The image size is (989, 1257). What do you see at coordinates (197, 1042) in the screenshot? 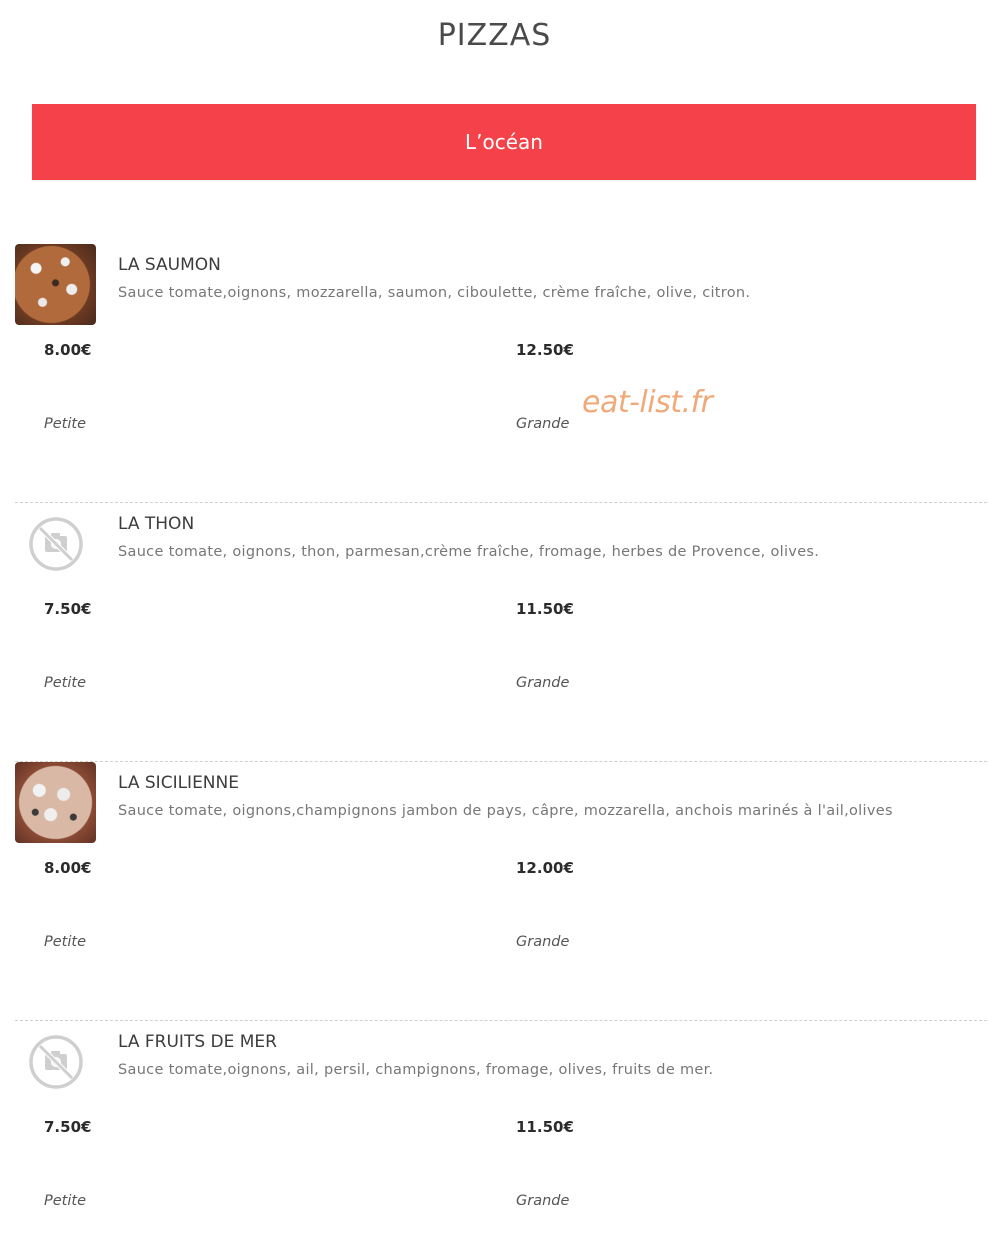
I see `item-name: LA FRUITS DE MER` at bounding box center [197, 1042].